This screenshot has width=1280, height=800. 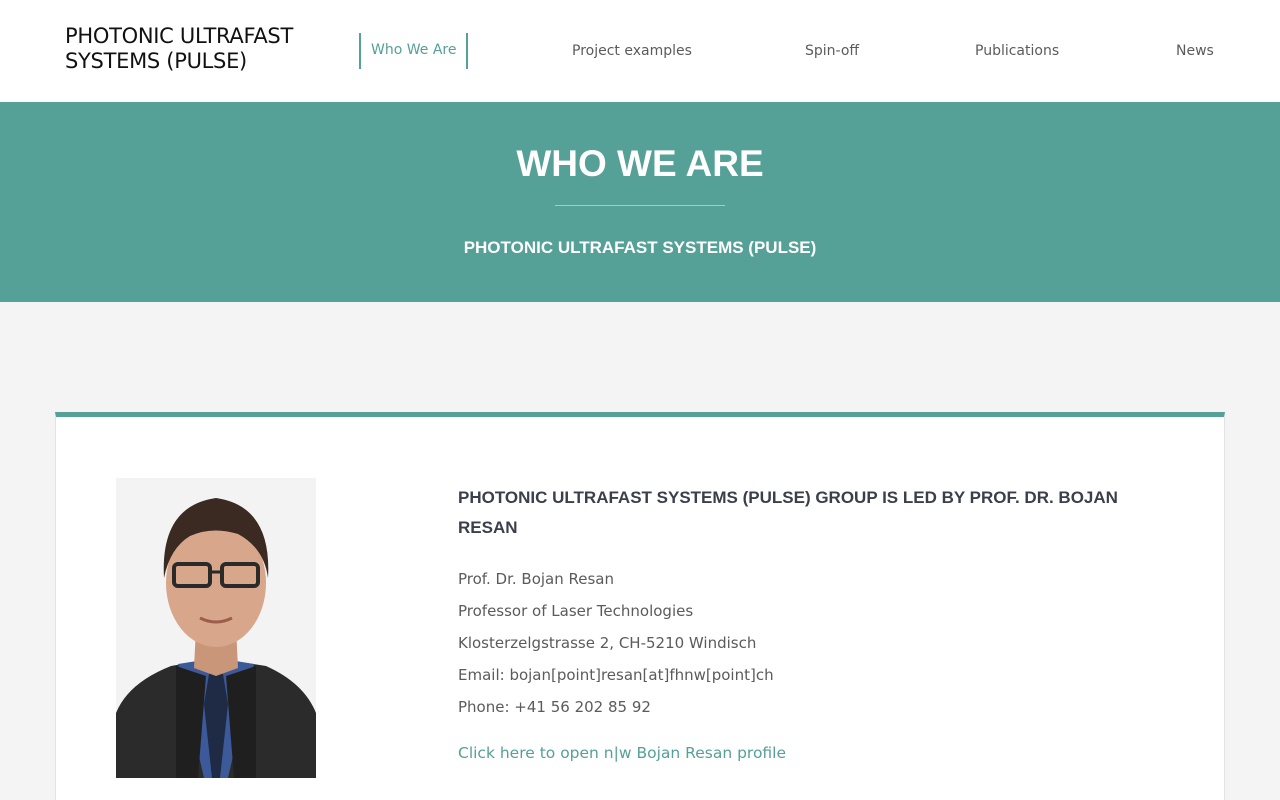 I want to click on person-phone: Phone: +41 56 202 85 92, so click(x=554, y=707).